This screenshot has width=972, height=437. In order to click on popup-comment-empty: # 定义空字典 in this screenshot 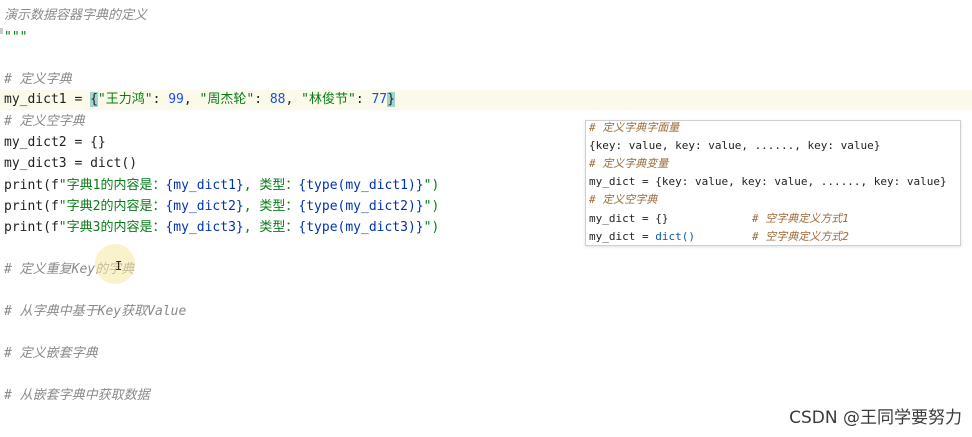, I will do `click(623, 199)`.